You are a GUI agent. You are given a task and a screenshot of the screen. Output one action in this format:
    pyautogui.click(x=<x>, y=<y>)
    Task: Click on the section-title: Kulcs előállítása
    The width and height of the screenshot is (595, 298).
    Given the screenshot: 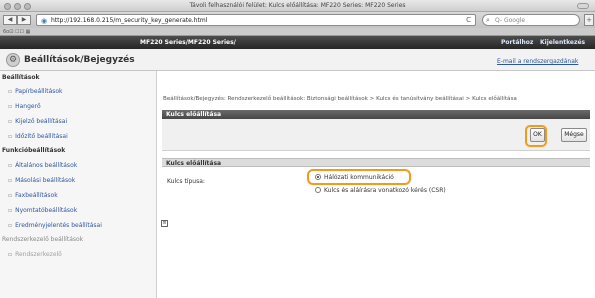 What is the action you would take?
    pyautogui.click(x=194, y=163)
    